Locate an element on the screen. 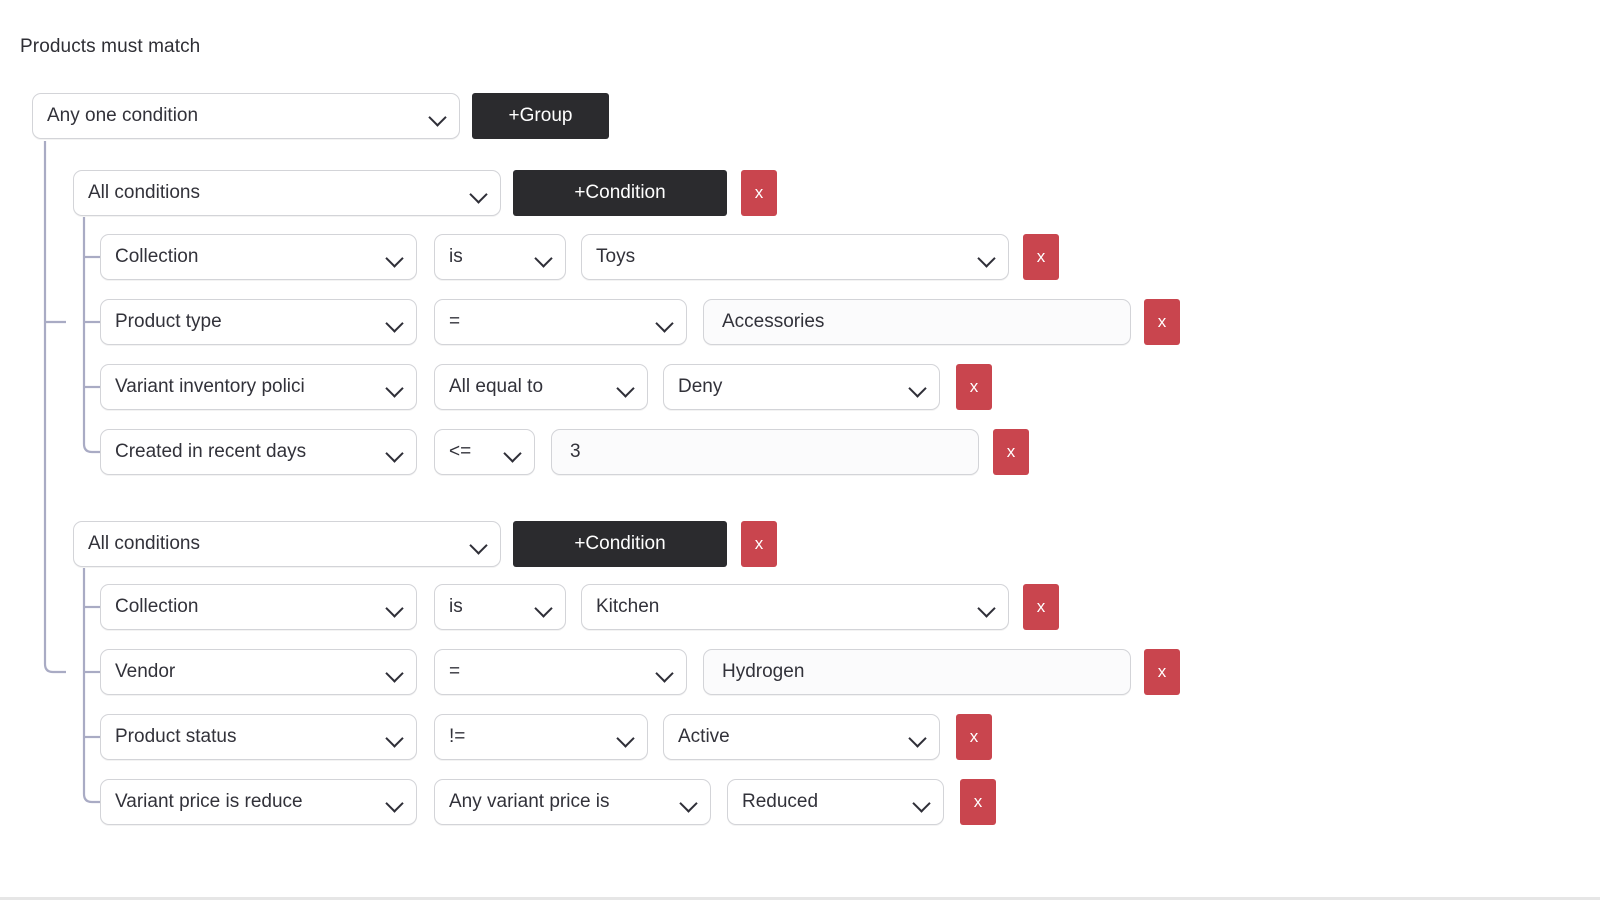  group-2-match-mode-value: All conditions is located at coordinates (144, 543).